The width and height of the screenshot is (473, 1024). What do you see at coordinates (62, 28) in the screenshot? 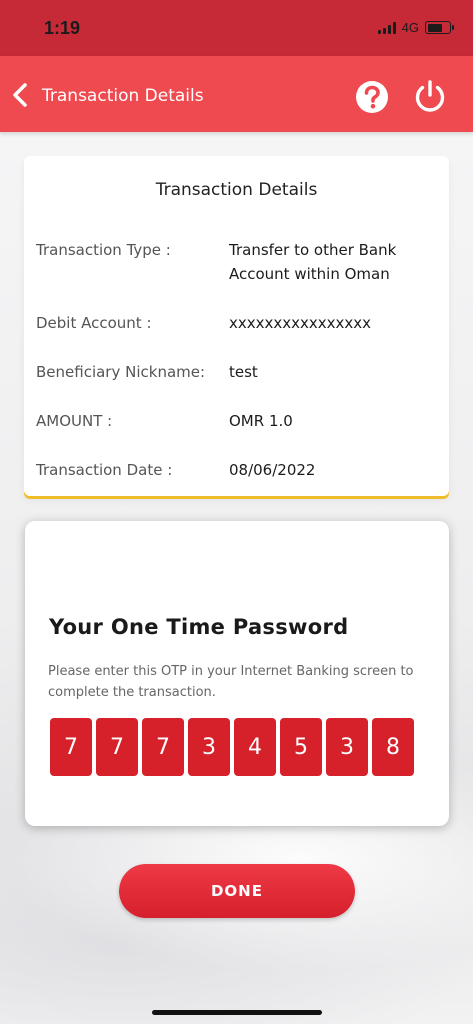
I see `status-time: 1:19` at bounding box center [62, 28].